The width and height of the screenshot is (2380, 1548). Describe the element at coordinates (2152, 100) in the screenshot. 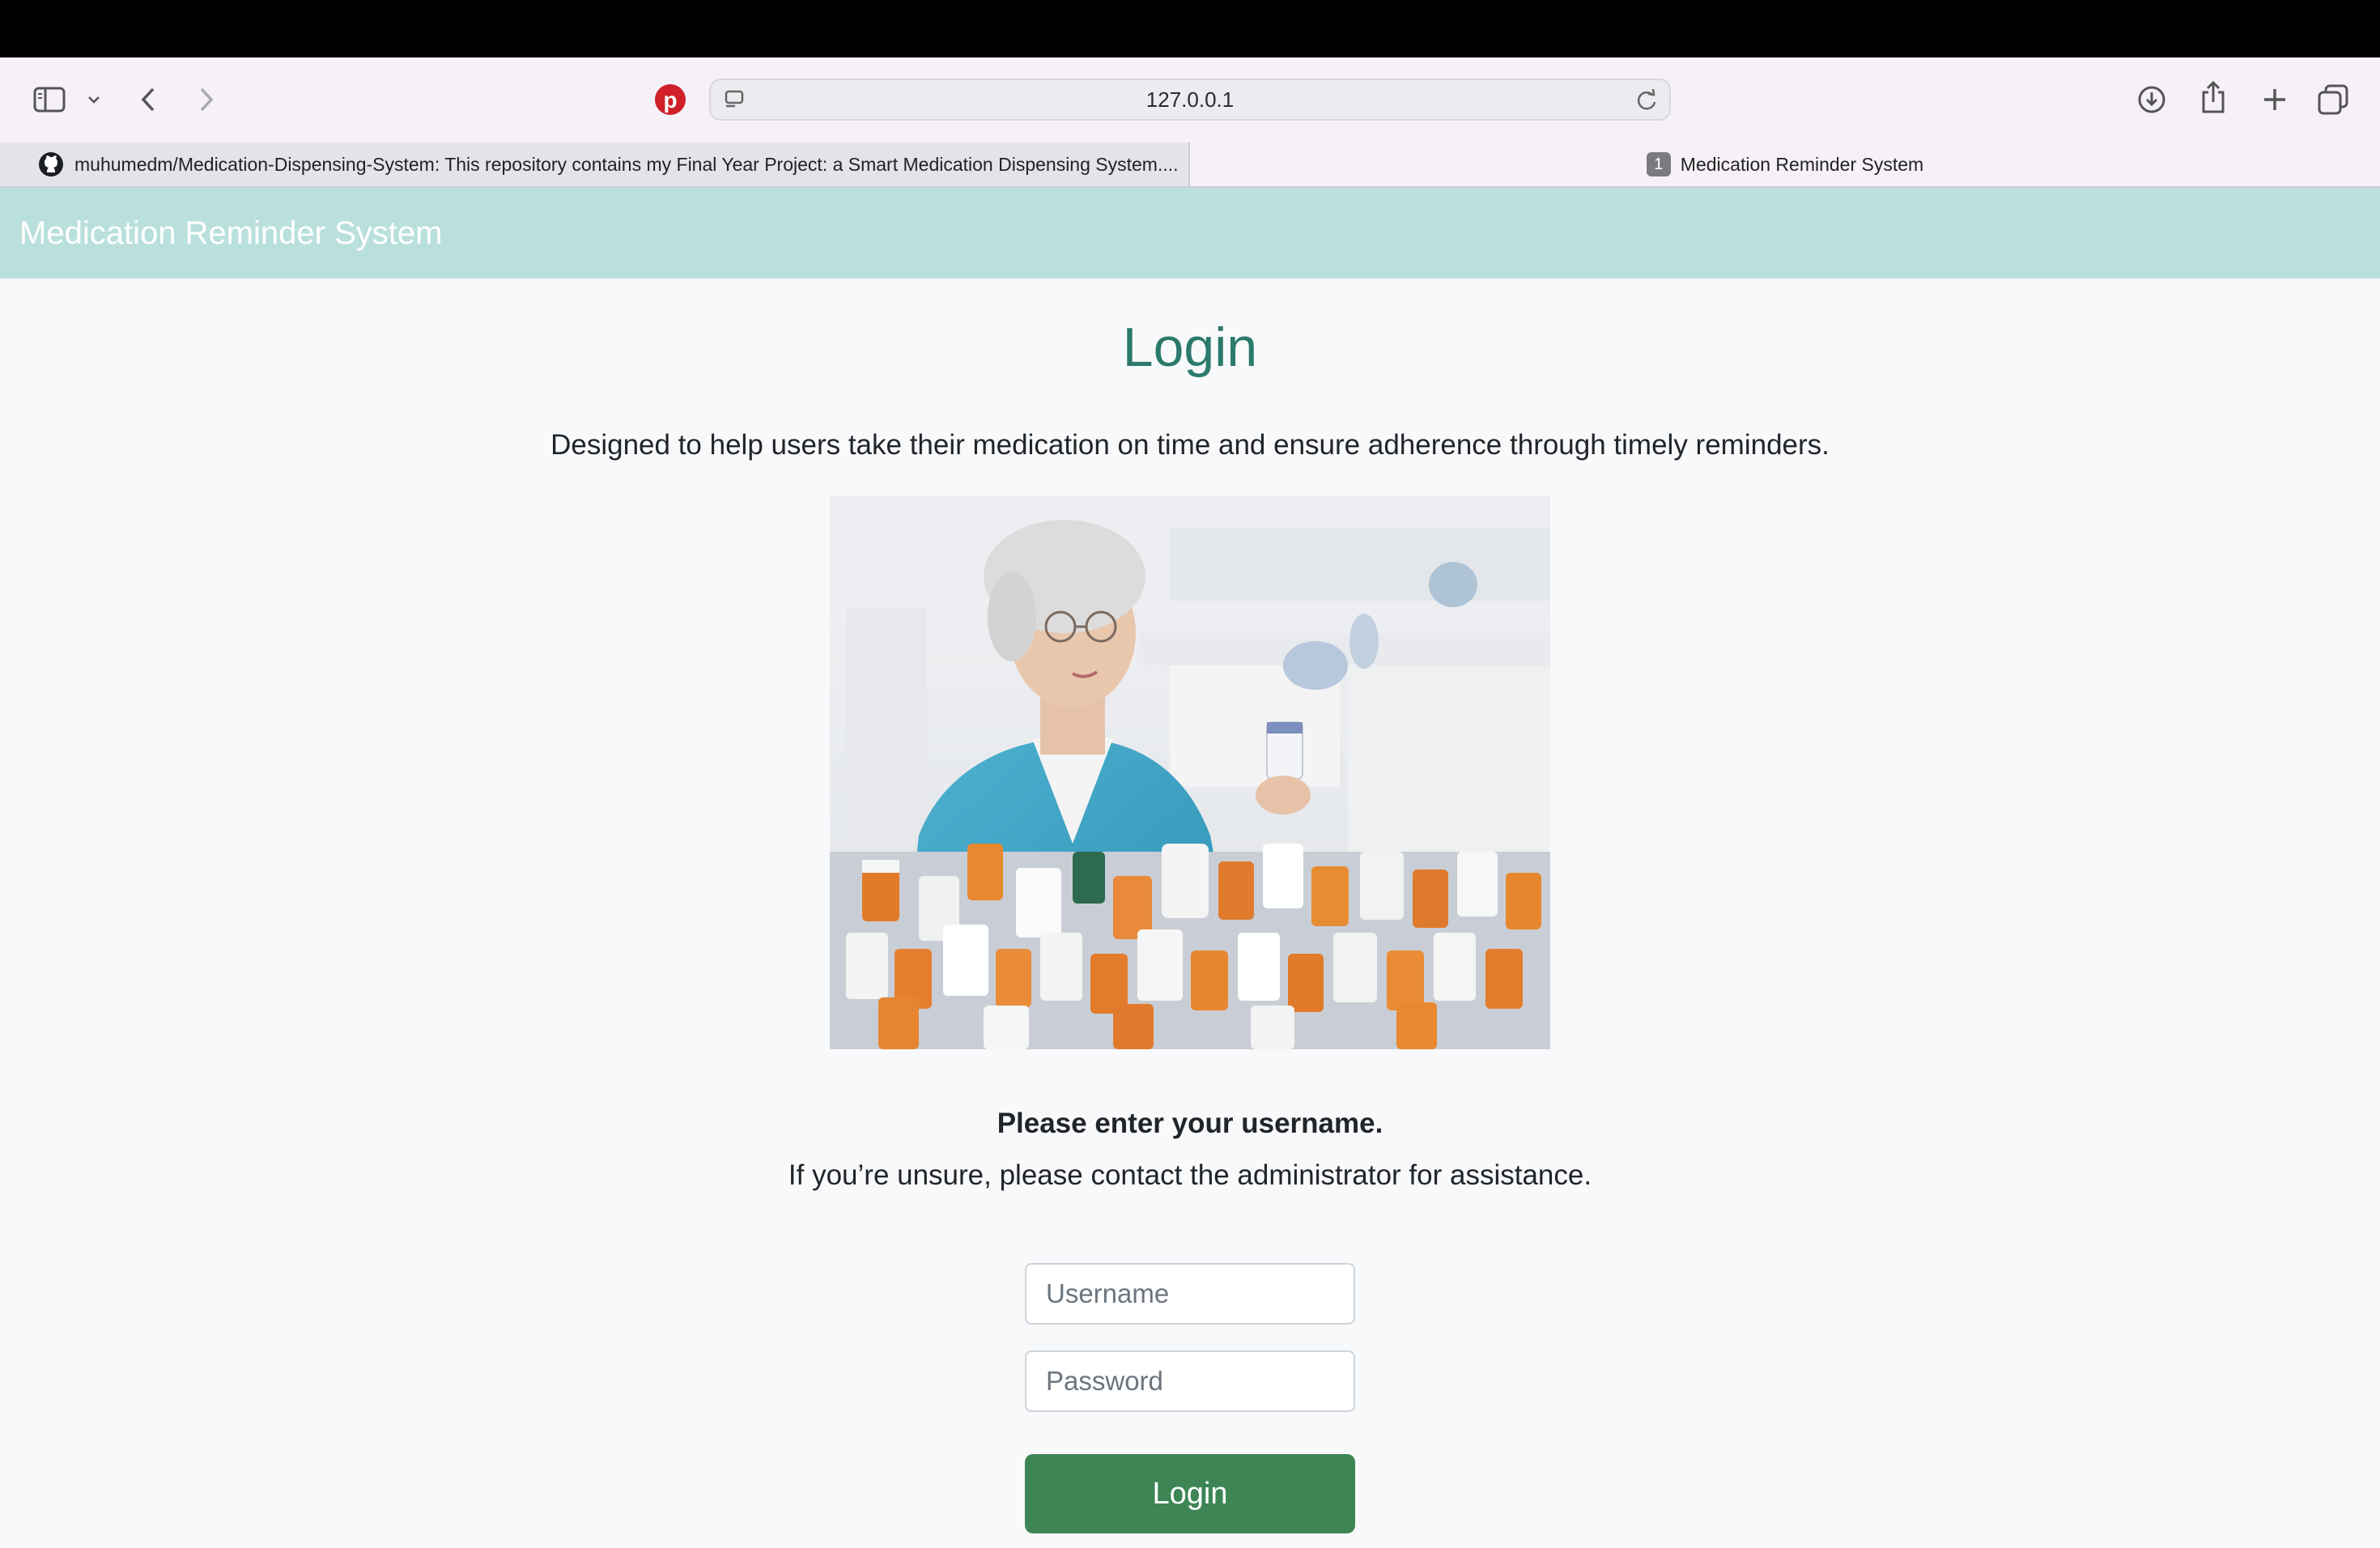

I see `downloads-icon` at that location.